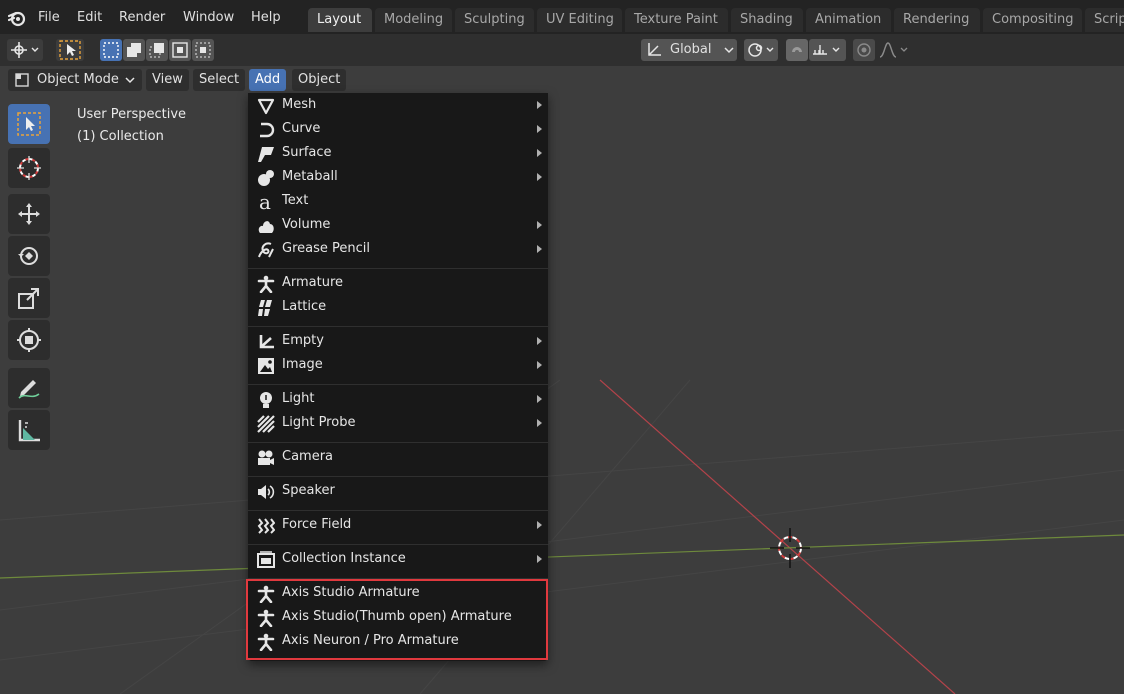 The width and height of the screenshot is (1124, 694). What do you see at coordinates (398, 492) in the screenshot?
I see `menu-item-speaker: Speaker` at bounding box center [398, 492].